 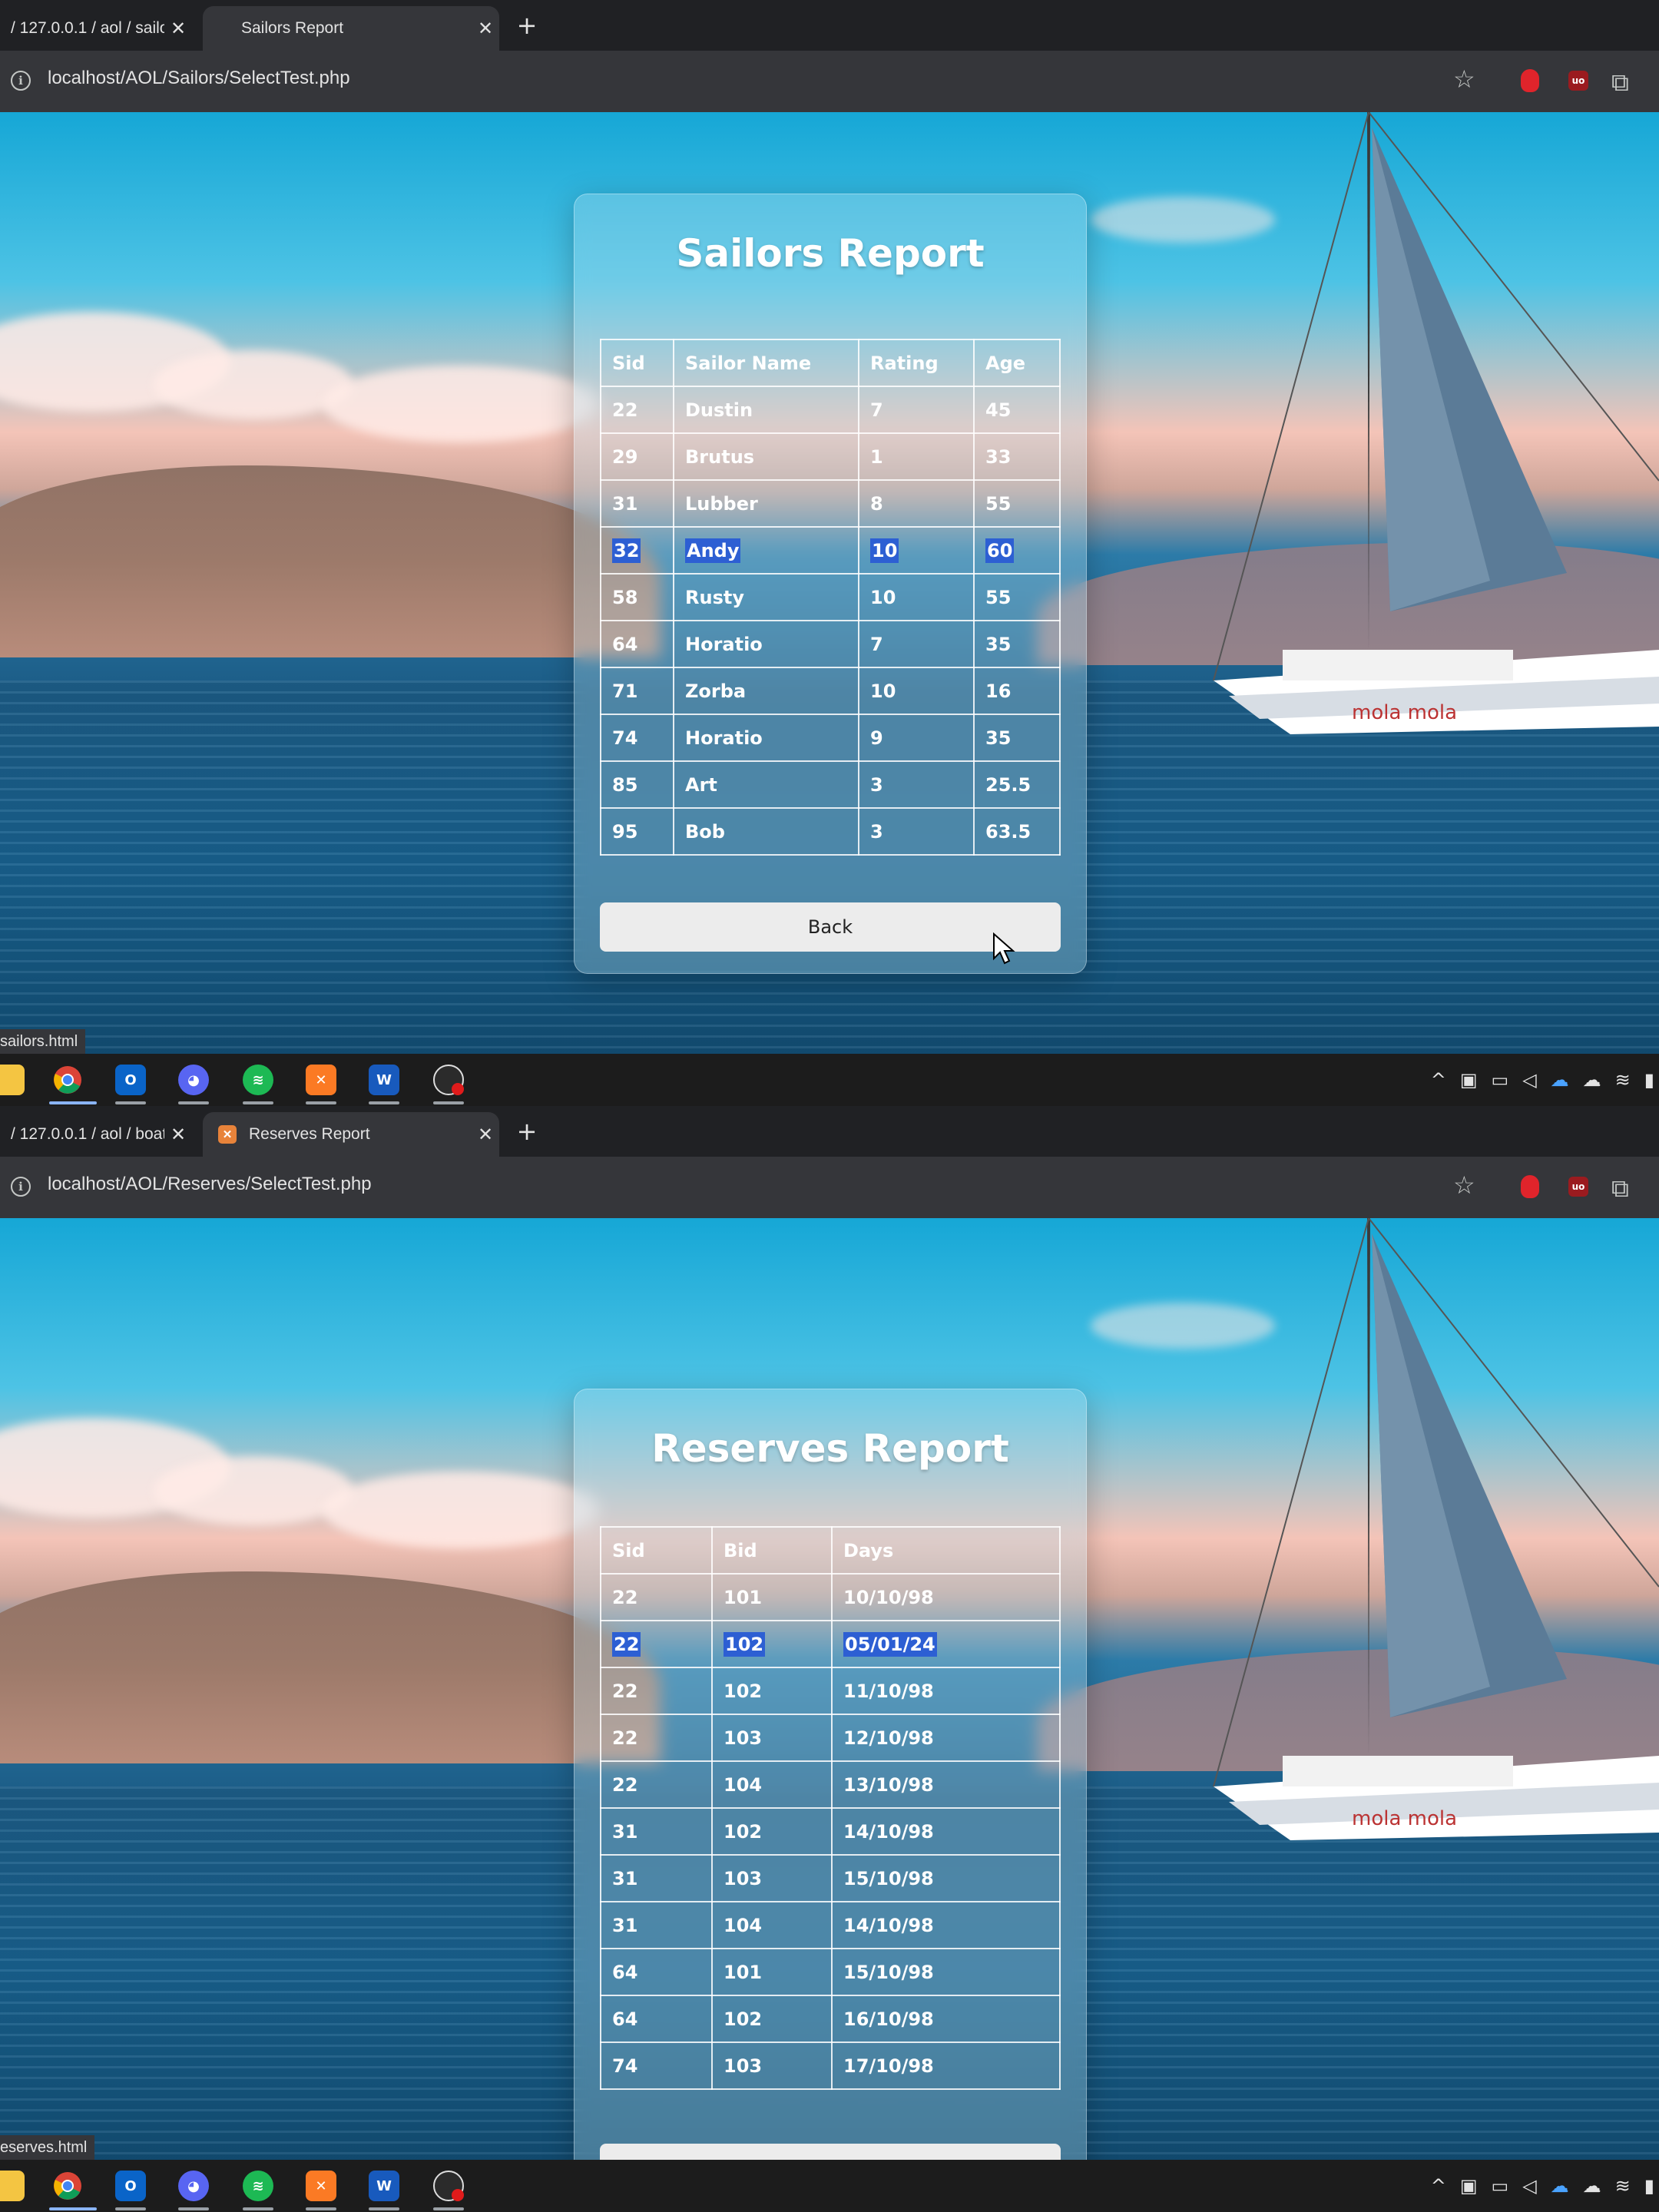 What do you see at coordinates (766, 410) in the screenshot?
I see `table-cell: Dustin` at bounding box center [766, 410].